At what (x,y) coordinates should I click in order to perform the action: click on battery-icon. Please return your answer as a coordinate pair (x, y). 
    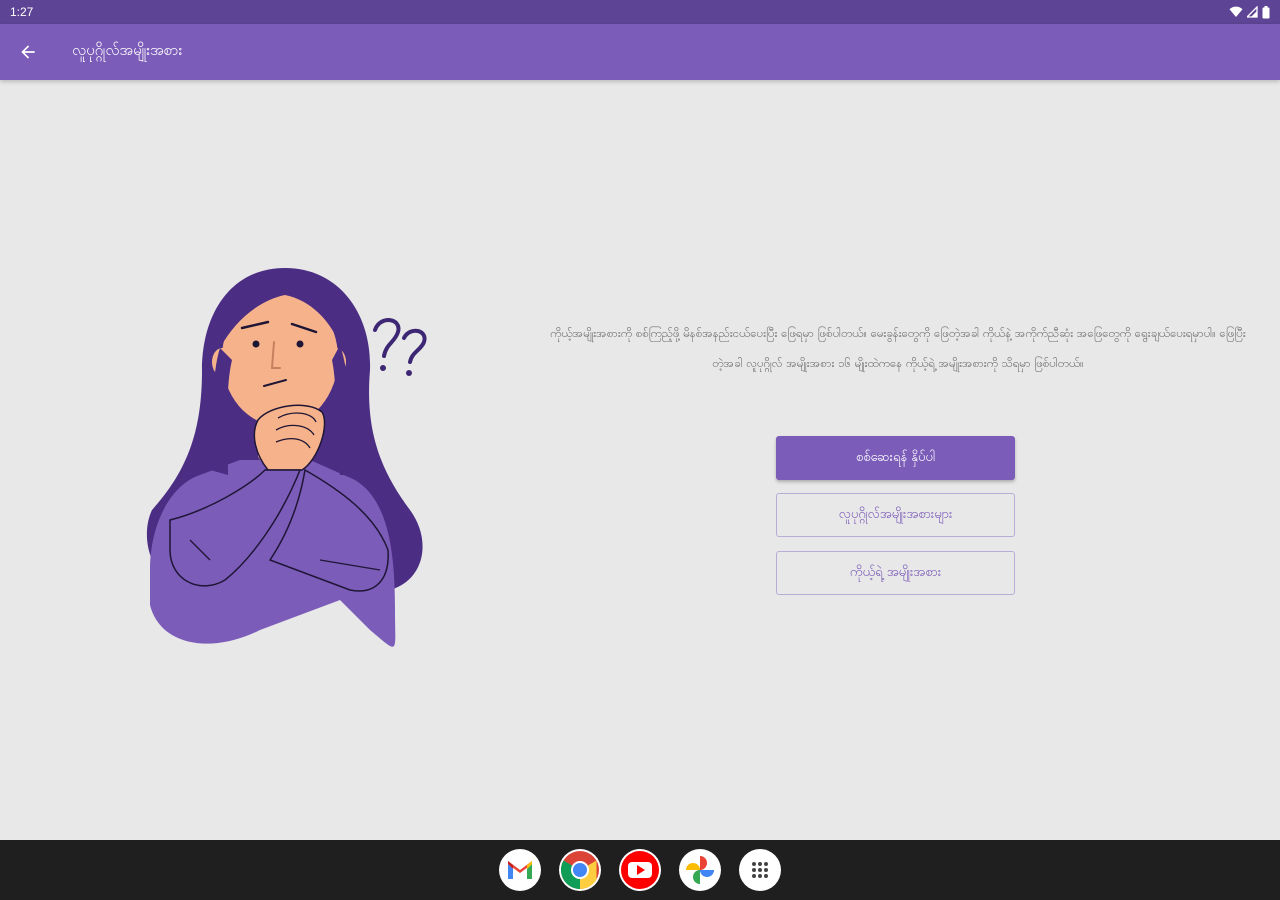
    Looking at the image, I should click on (1266, 11).